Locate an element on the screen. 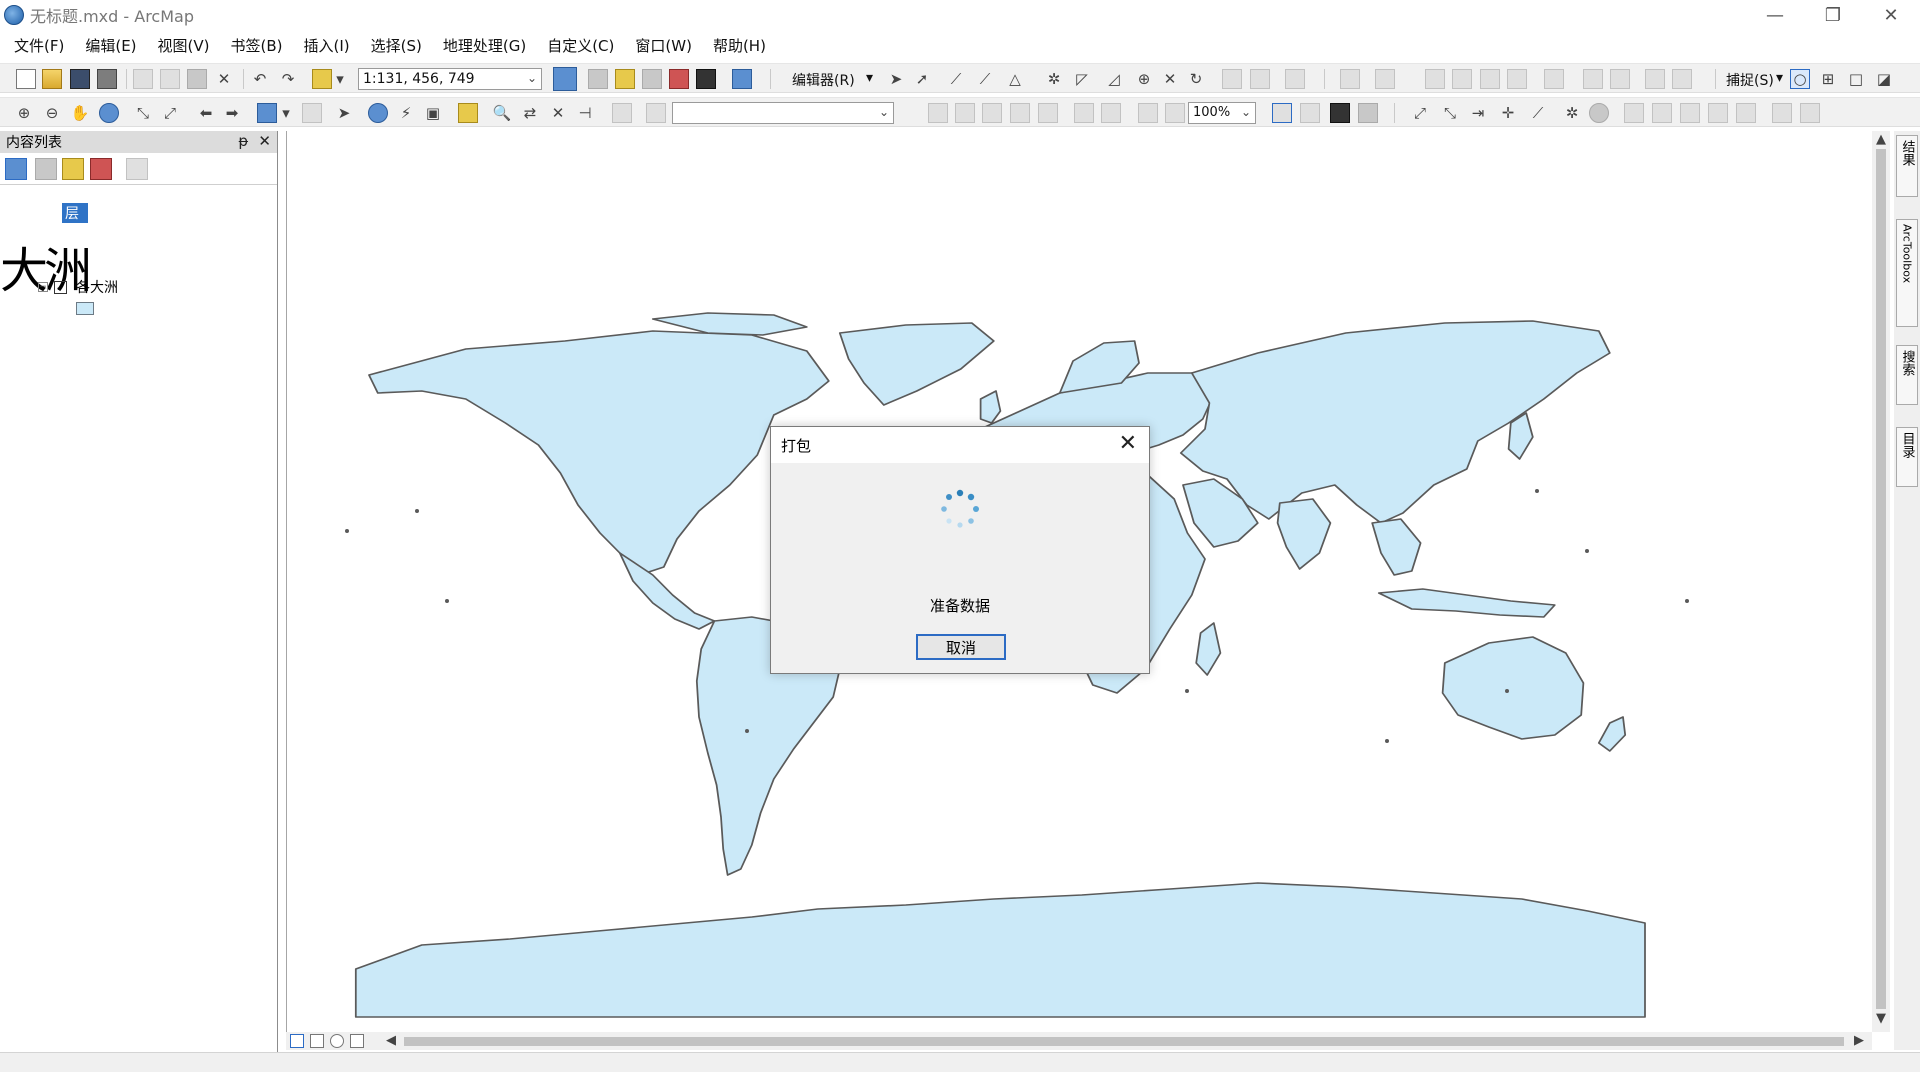 The image size is (1920, 1072). close-icon: ✕ is located at coordinates (264, 141).